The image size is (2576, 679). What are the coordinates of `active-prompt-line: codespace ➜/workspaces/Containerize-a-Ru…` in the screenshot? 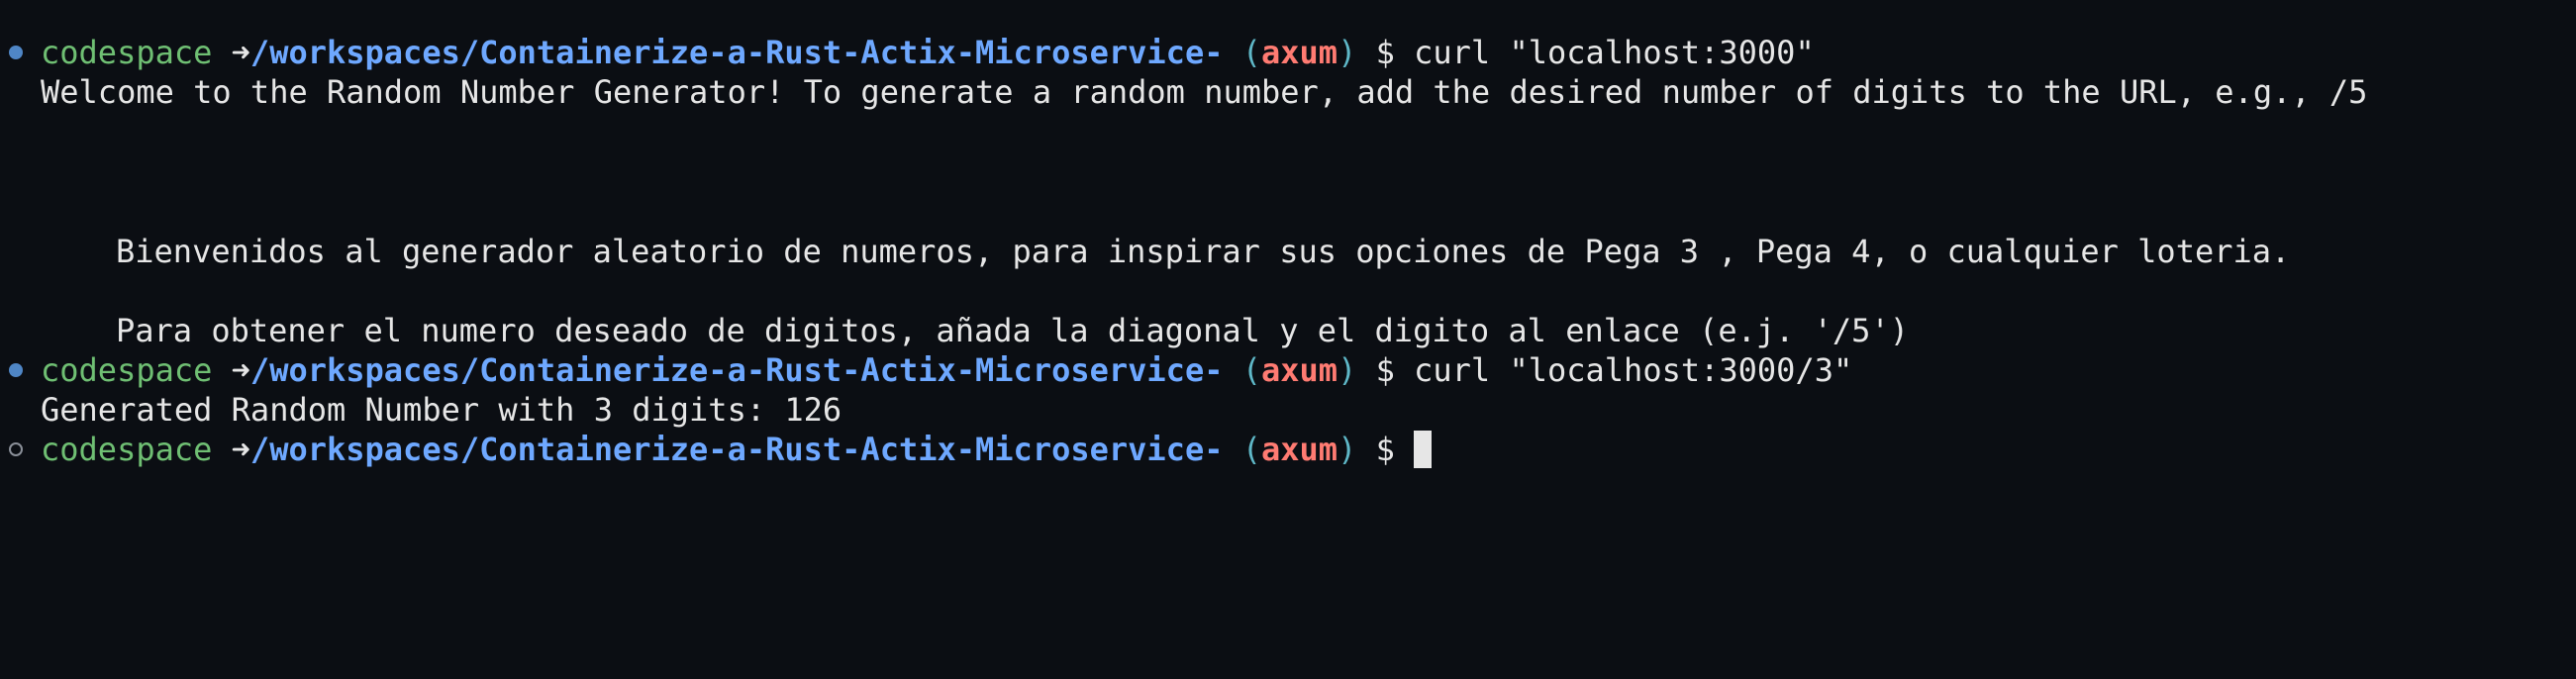 It's located at (737, 449).